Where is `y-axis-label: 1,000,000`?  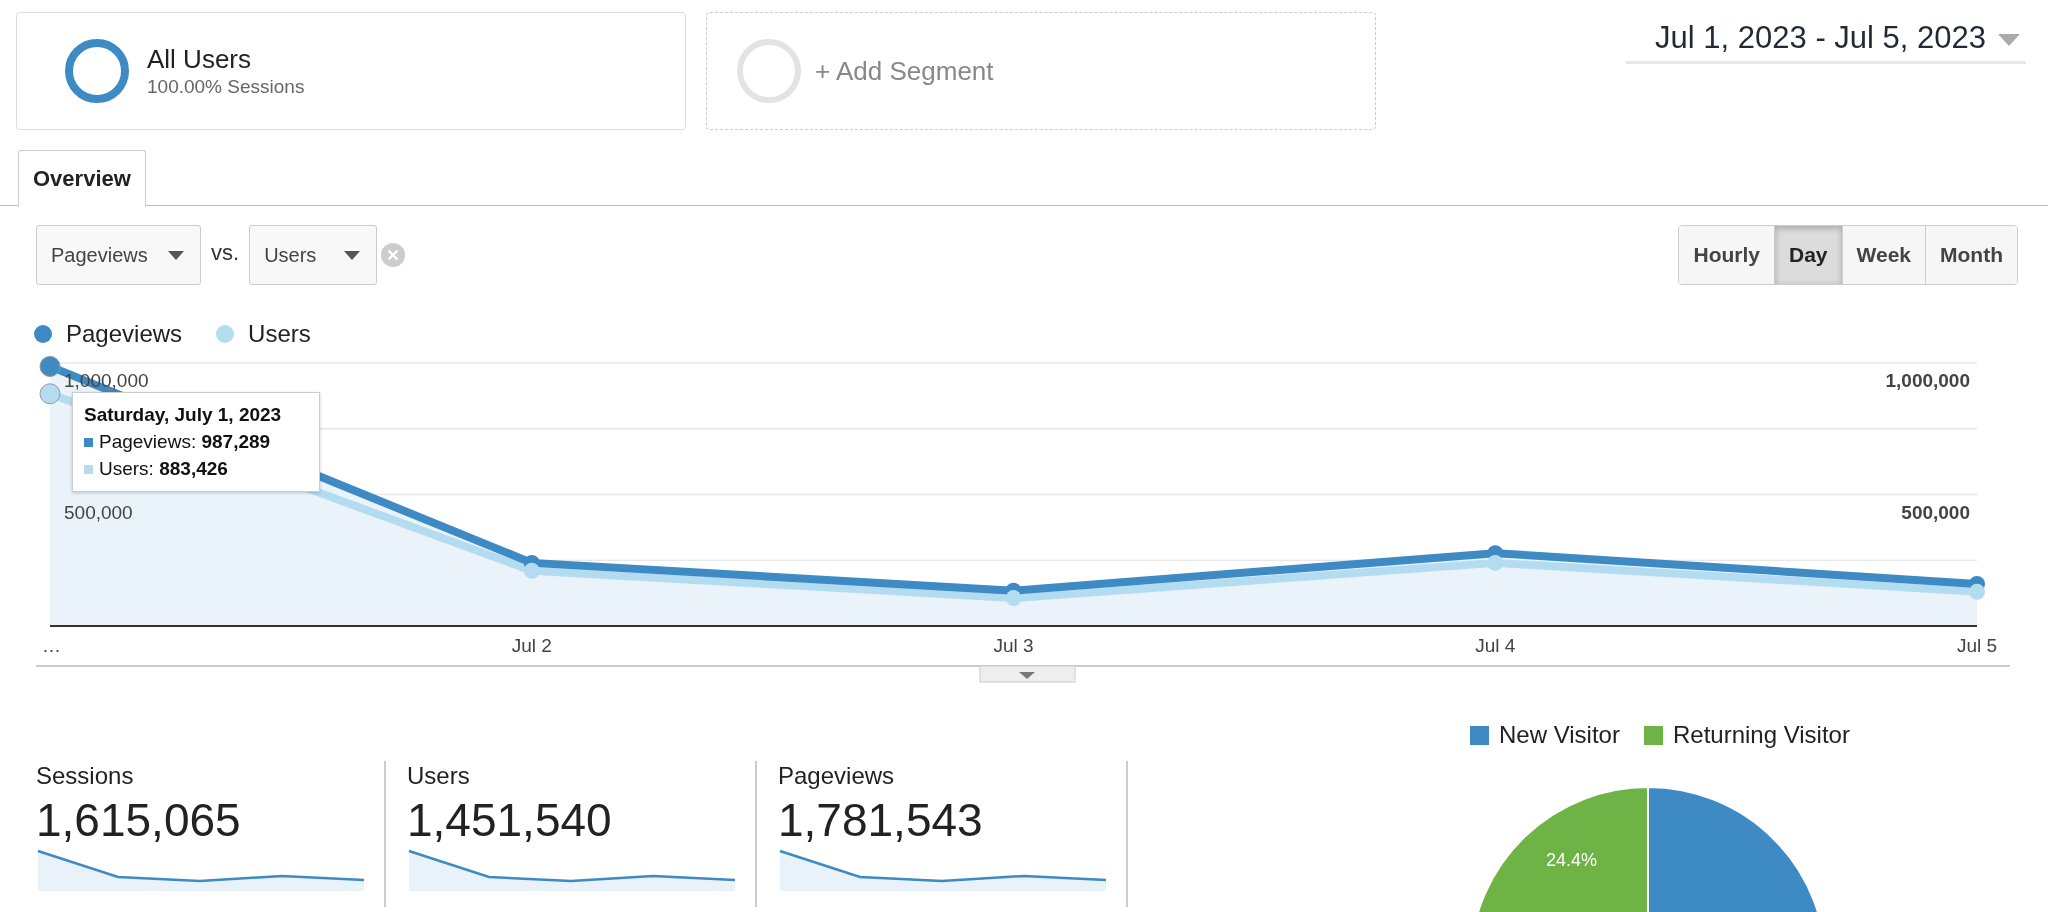
y-axis-label: 1,000,000 is located at coordinates (1927, 380).